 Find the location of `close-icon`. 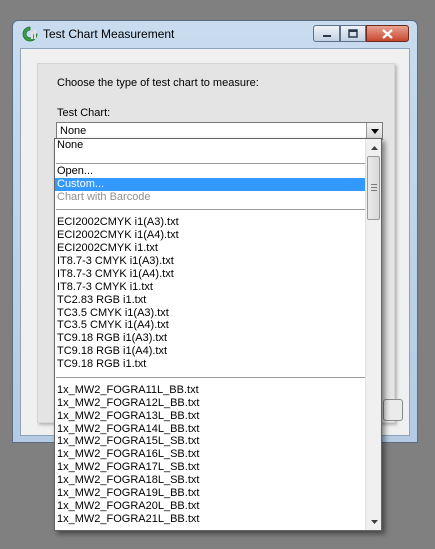

close-icon is located at coordinates (387, 33).